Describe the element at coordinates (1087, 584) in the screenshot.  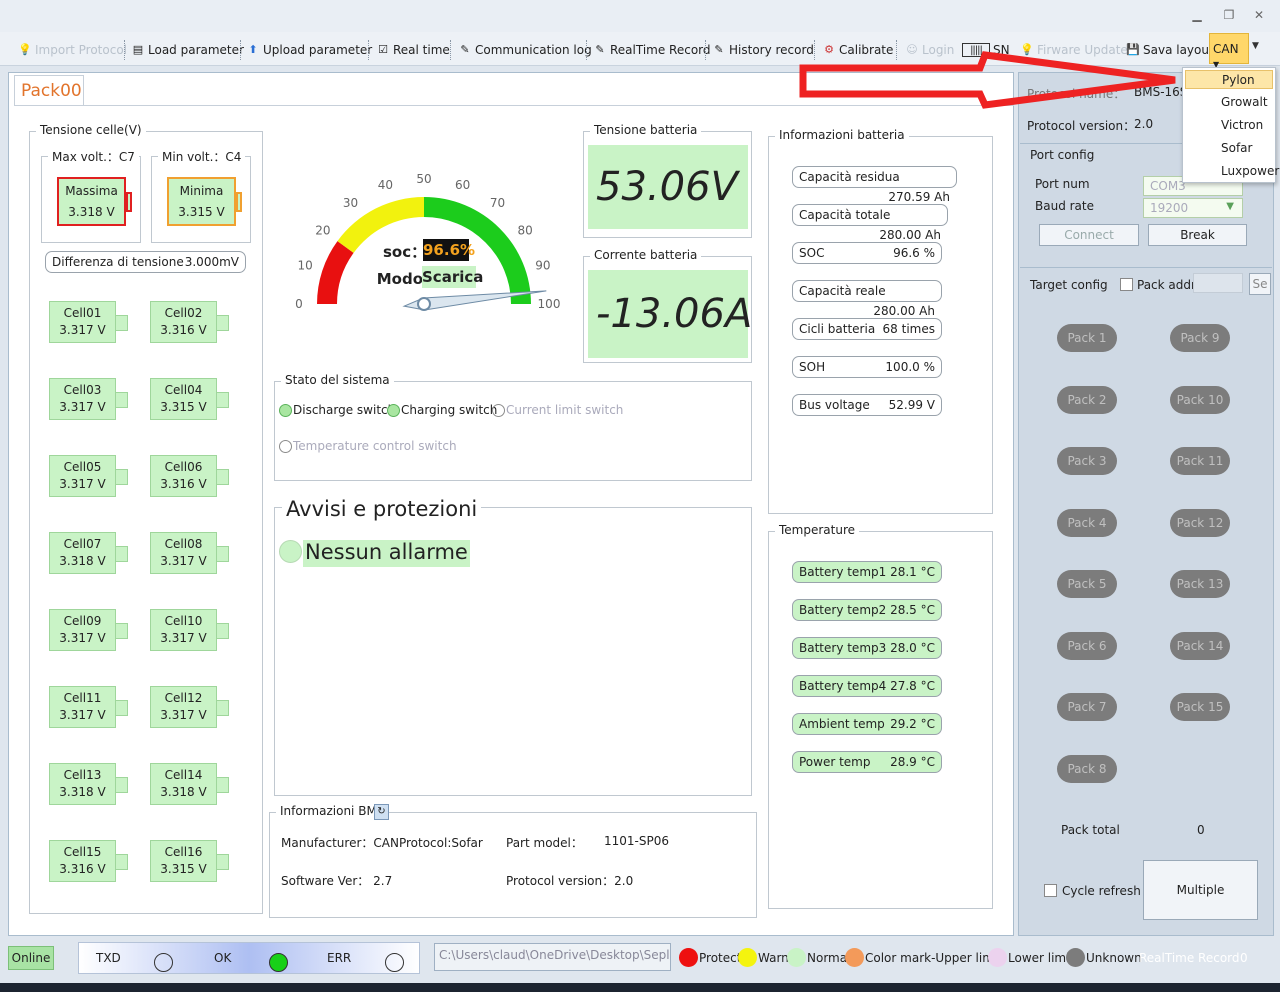
I see `pack-button-pack-5: Pack 5` at that location.